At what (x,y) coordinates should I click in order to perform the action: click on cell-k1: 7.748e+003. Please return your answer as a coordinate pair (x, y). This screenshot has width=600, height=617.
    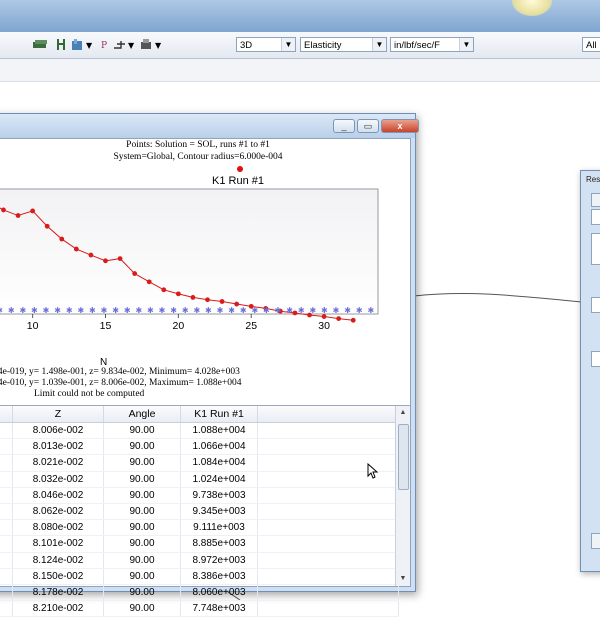
    Looking at the image, I should click on (219, 608).